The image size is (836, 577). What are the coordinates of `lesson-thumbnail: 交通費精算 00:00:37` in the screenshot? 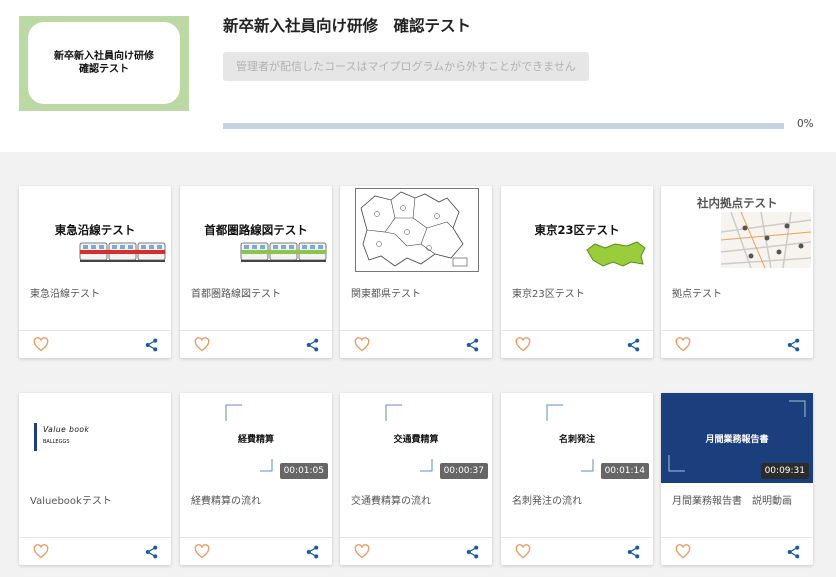 It's located at (416, 438).